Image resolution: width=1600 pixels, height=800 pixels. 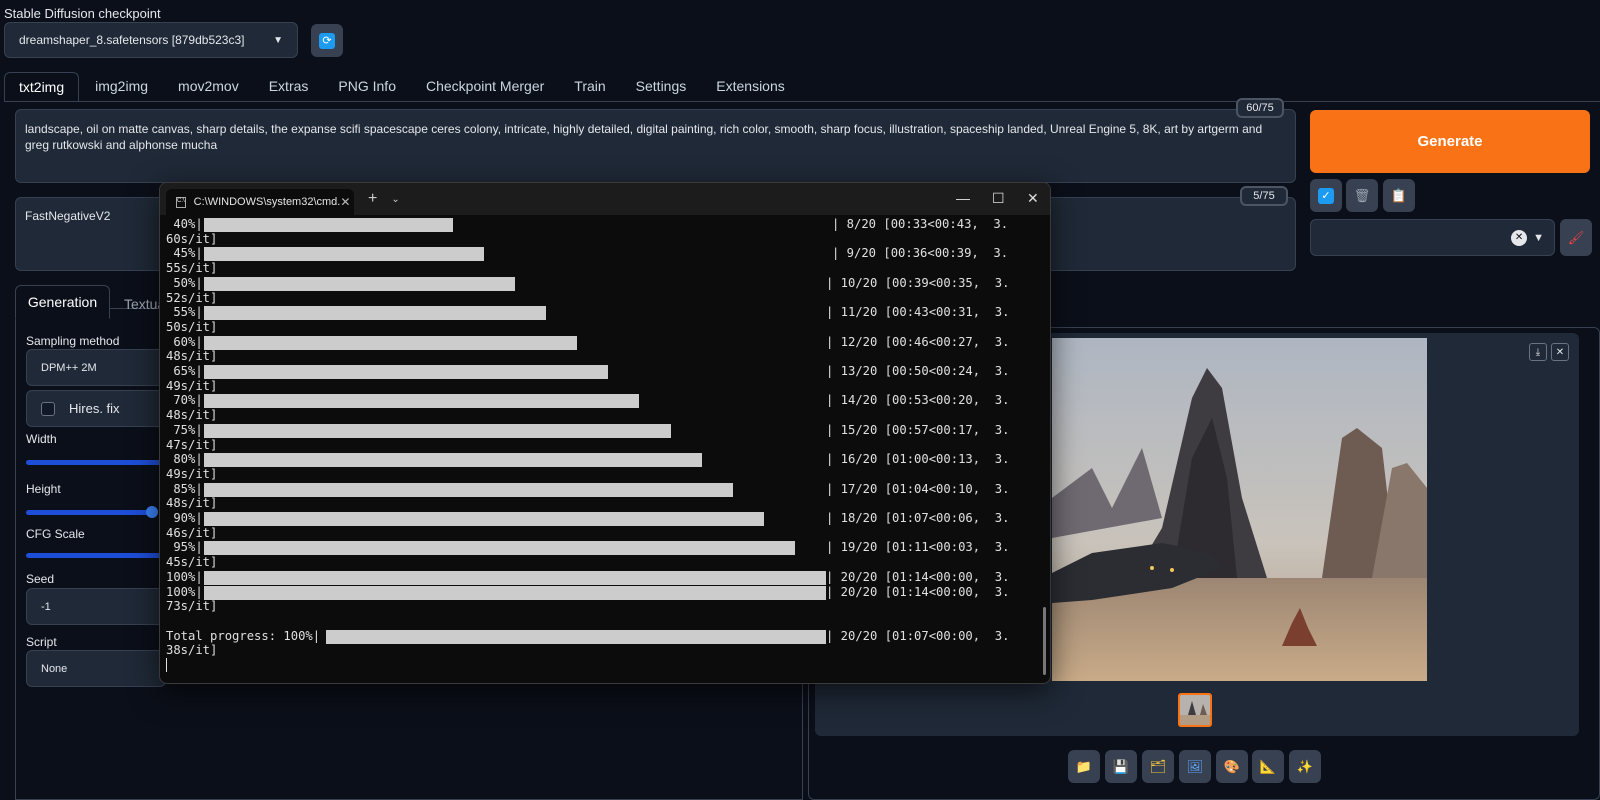 I want to click on chevron-down-icon: ⌄, so click(x=395, y=199).